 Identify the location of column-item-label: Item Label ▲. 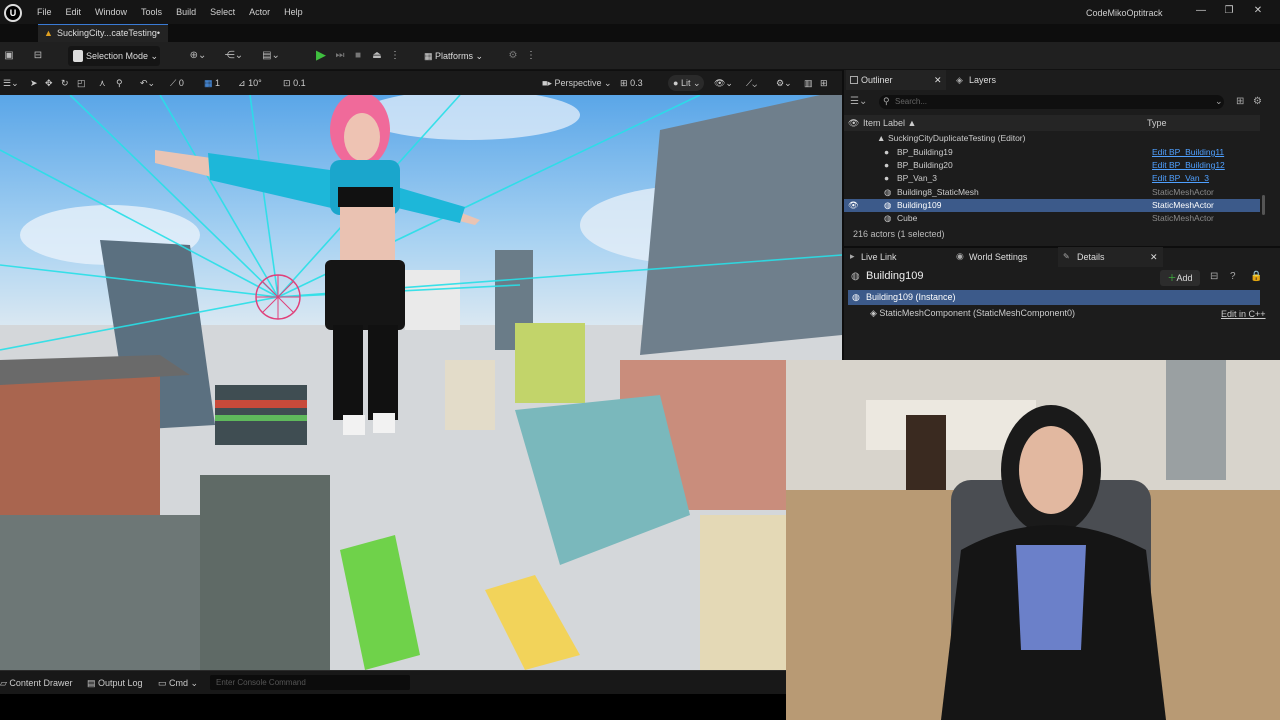
(889, 123).